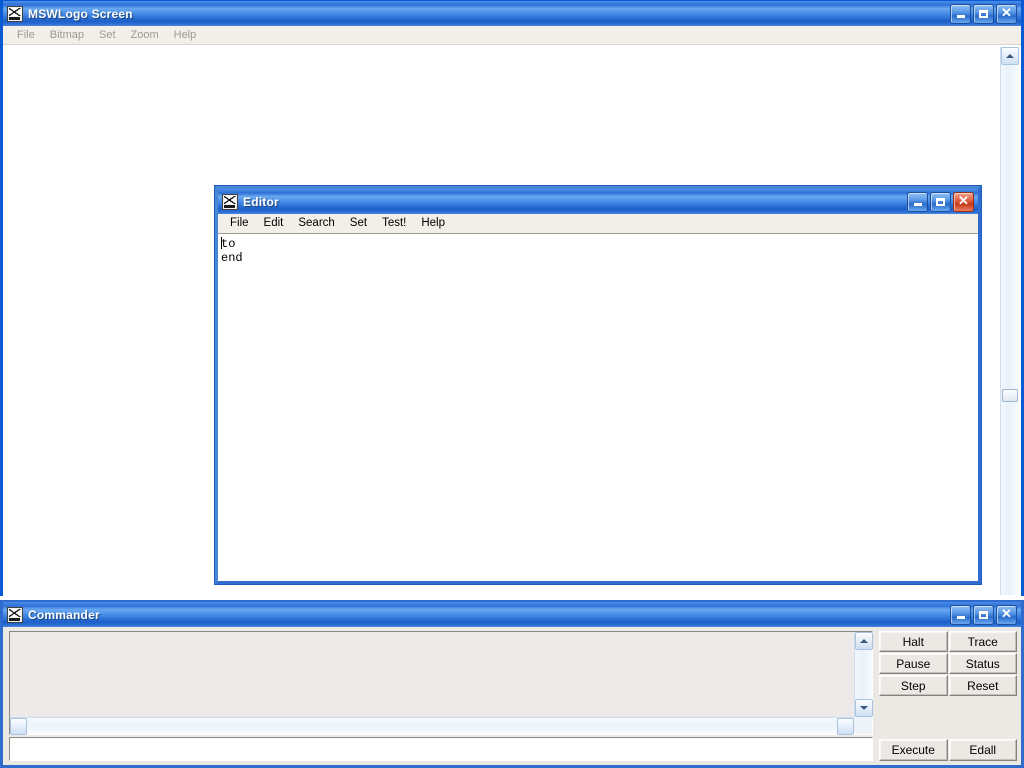 Image resolution: width=1024 pixels, height=768 pixels. Describe the element at coordinates (434, 223) in the screenshot. I see `editor-menu-item-help: Help` at that location.